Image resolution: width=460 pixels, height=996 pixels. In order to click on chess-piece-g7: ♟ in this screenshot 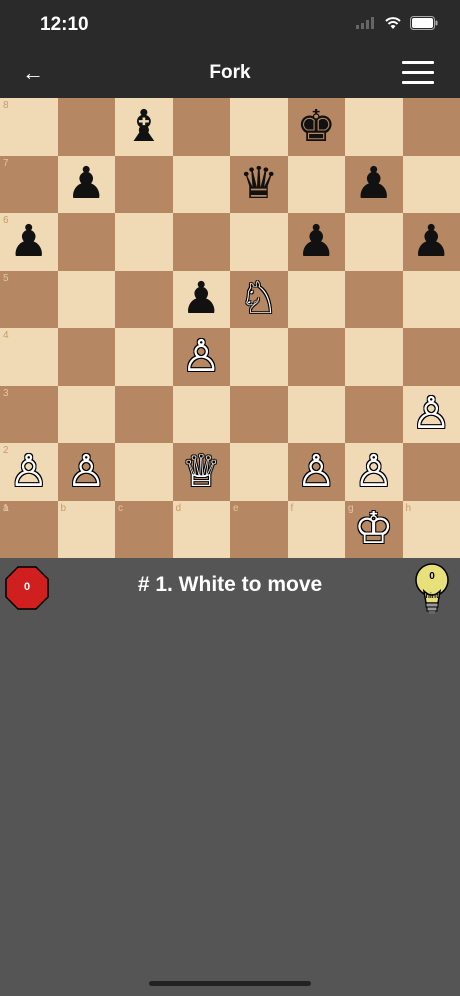, I will do `click(373, 184)`.